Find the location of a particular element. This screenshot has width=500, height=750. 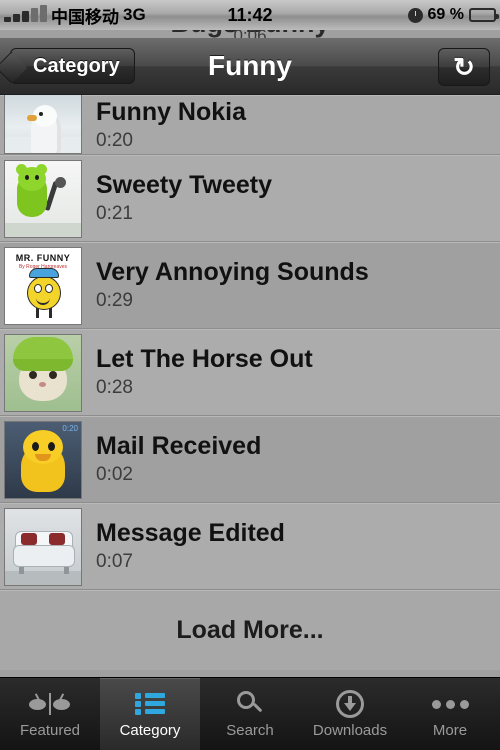

list-item-text: Mail Received 0:02 is located at coordinates (178, 460).